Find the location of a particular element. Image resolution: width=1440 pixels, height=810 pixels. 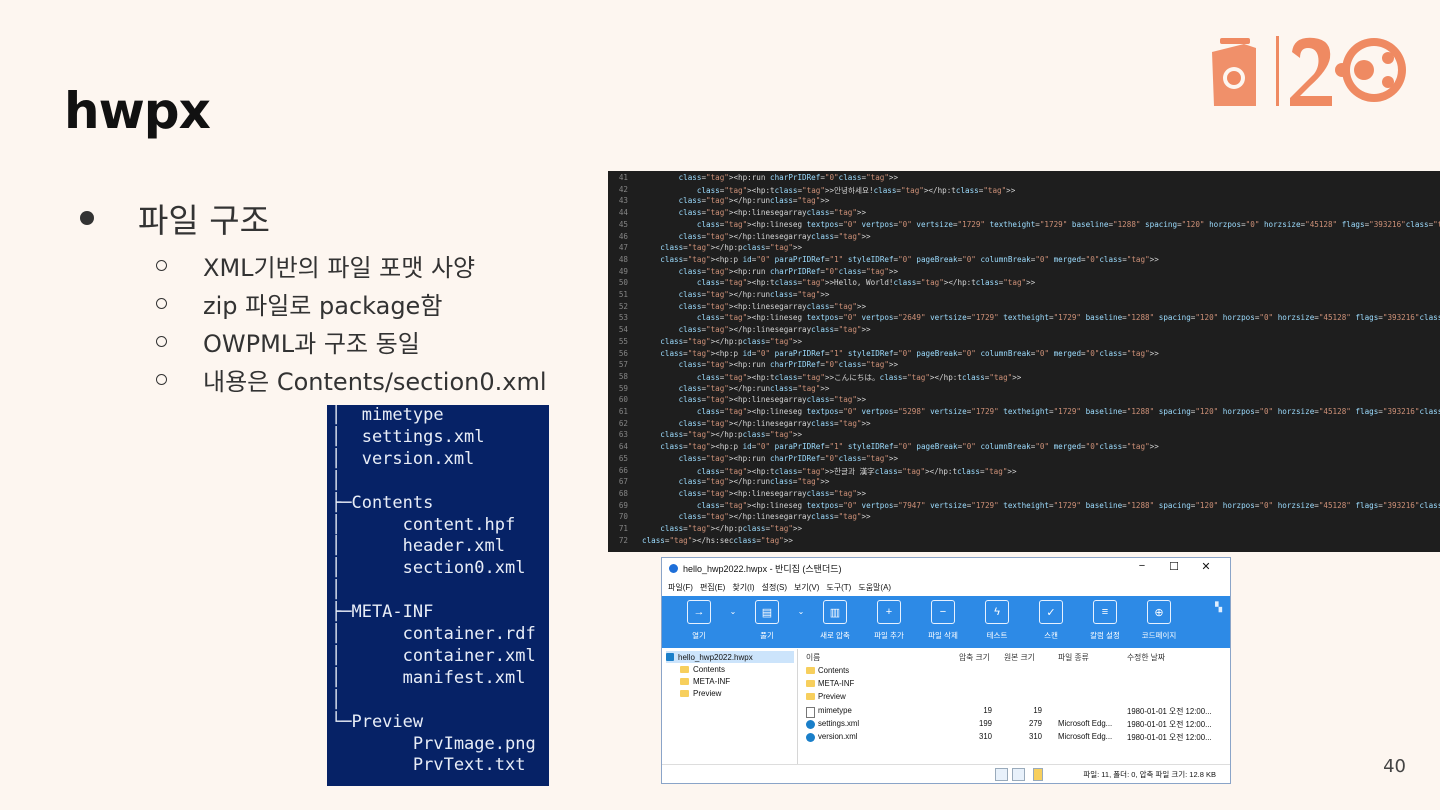

minimize-button: − is located at coordinates (1142, 566).